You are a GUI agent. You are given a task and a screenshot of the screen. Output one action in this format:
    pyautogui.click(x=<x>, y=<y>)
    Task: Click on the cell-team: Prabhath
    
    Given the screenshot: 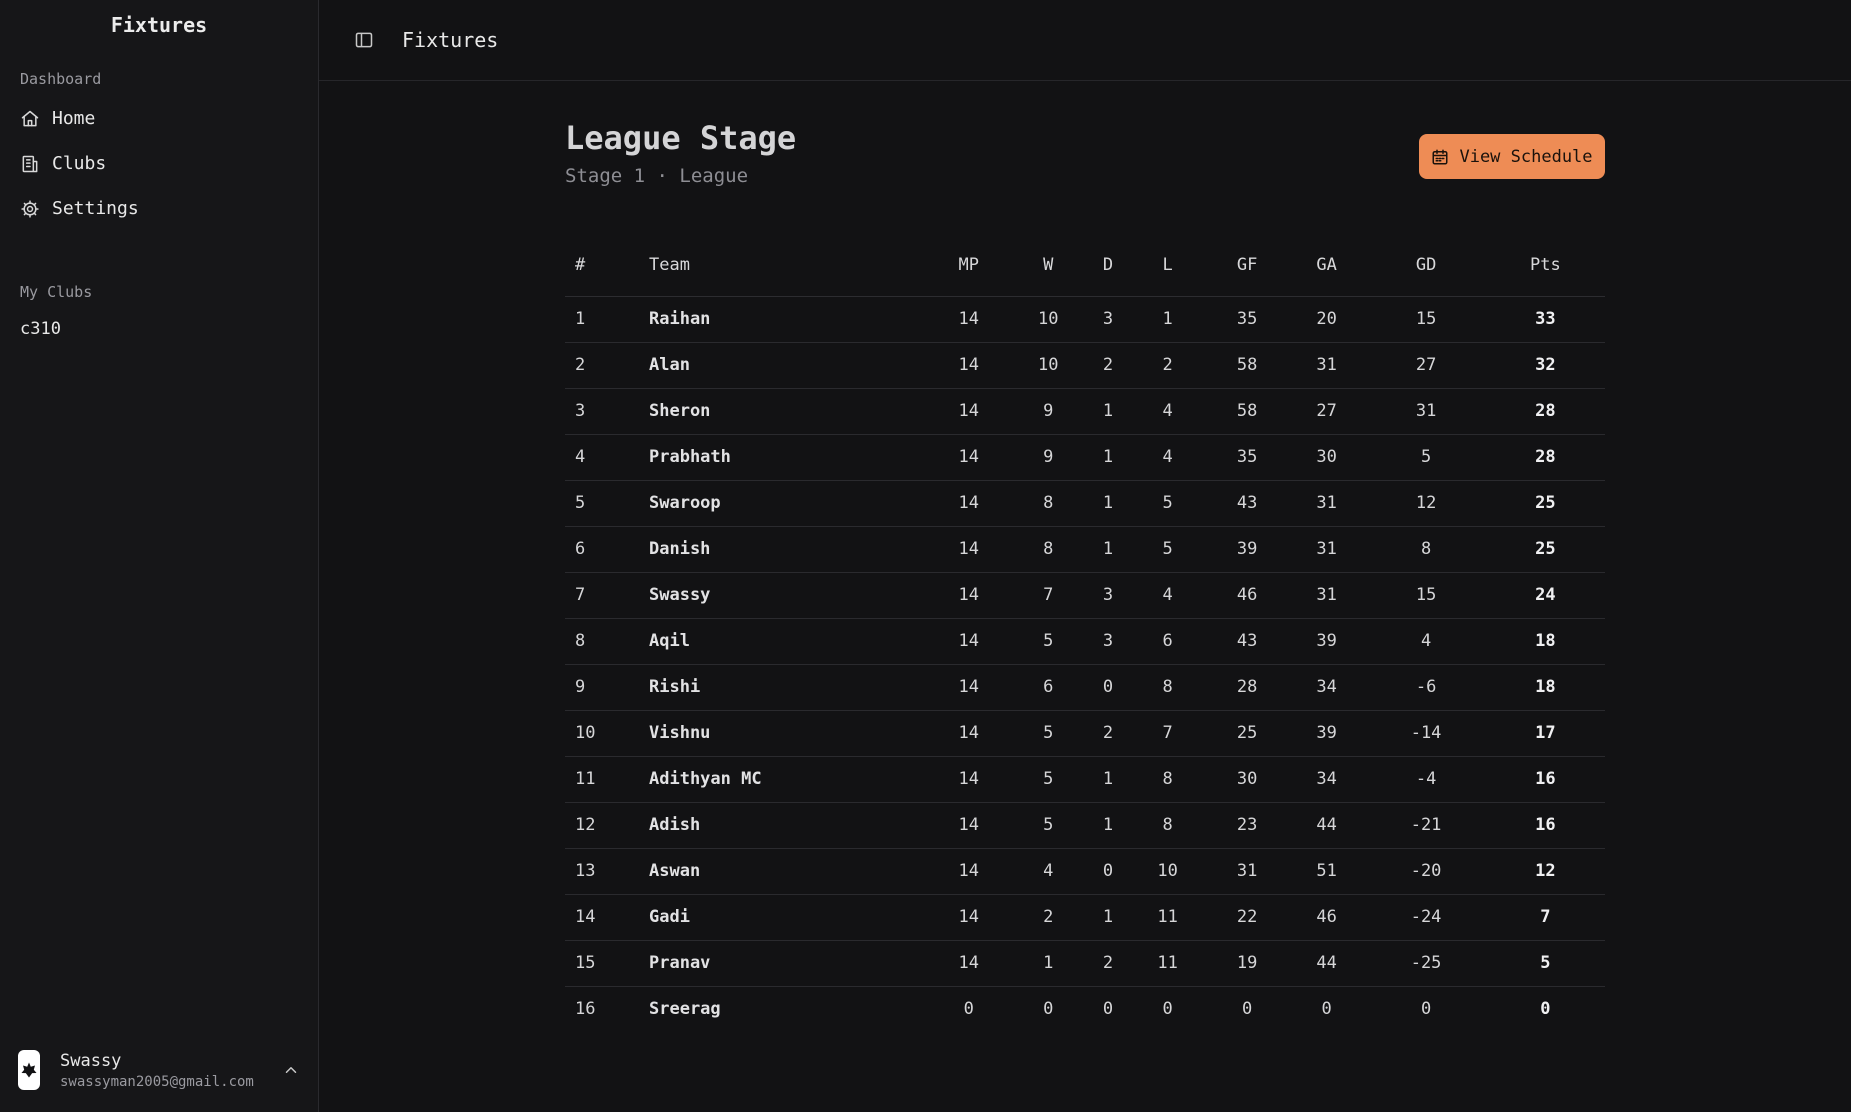 What is the action you would take?
    pyautogui.click(x=789, y=457)
    